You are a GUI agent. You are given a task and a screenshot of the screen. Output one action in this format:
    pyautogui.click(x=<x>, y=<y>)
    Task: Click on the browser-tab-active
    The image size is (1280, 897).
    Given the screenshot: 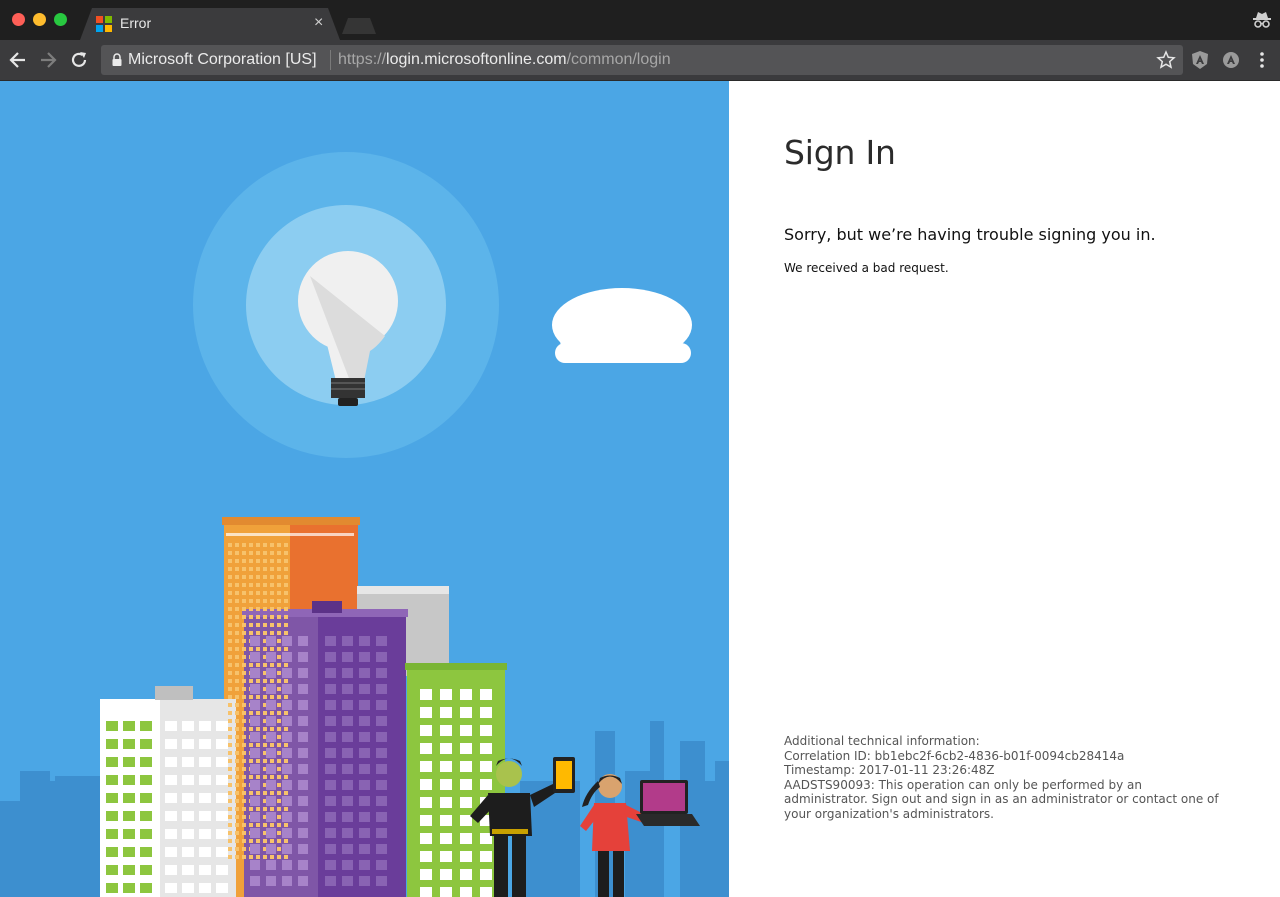 What is the action you would take?
    pyautogui.click(x=210, y=24)
    